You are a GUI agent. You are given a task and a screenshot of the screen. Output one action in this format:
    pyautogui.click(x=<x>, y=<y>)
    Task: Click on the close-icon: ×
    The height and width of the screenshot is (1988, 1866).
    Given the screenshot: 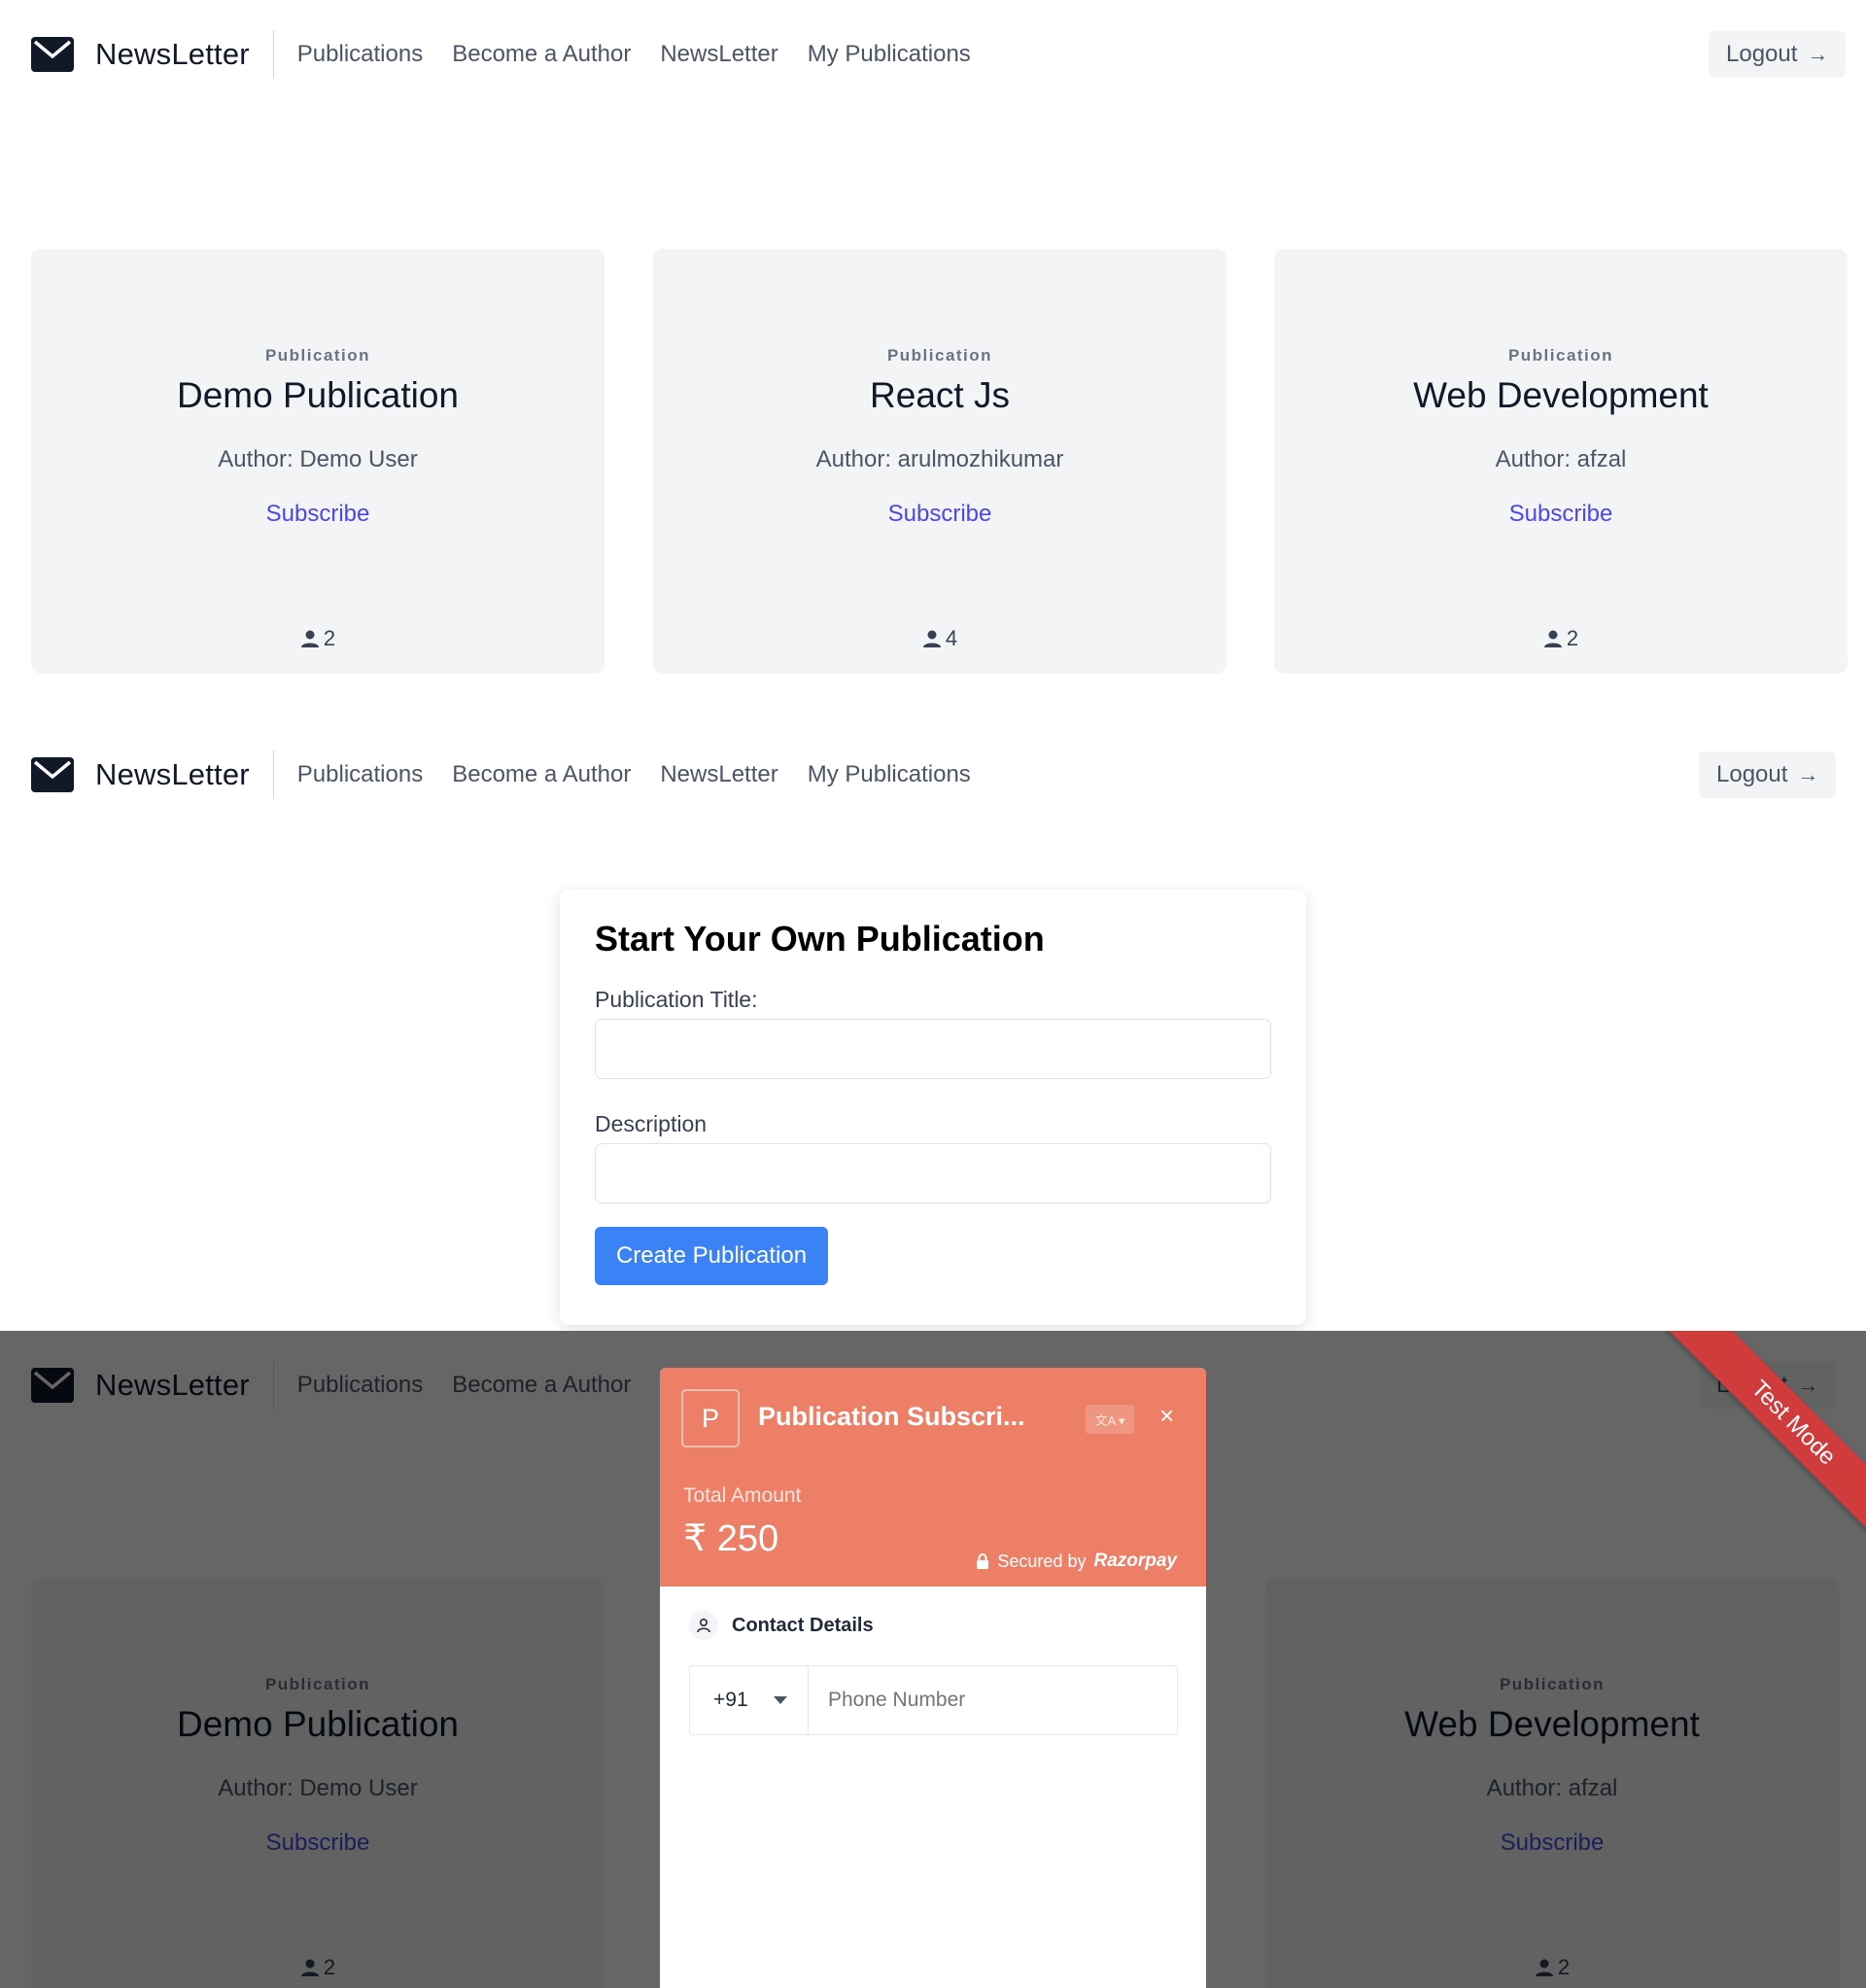 What is the action you would take?
    pyautogui.click(x=1166, y=1416)
    